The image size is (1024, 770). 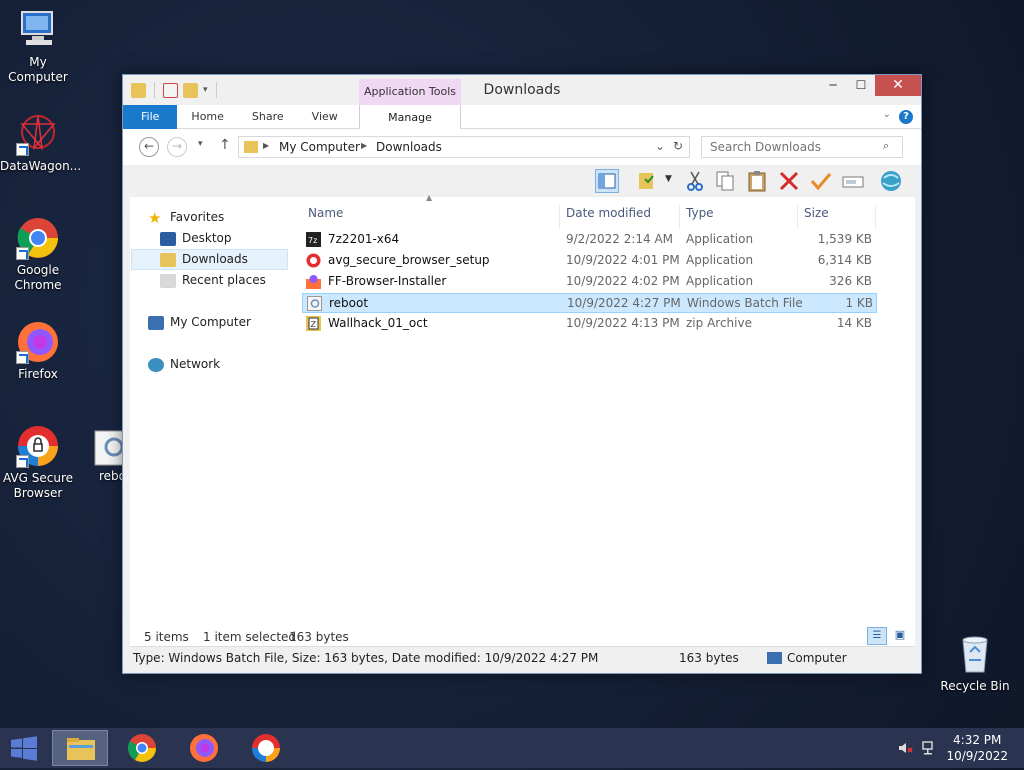 What do you see at coordinates (38, 46) in the screenshot?
I see `desktop-icon-my-computer: My Computer` at bounding box center [38, 46].